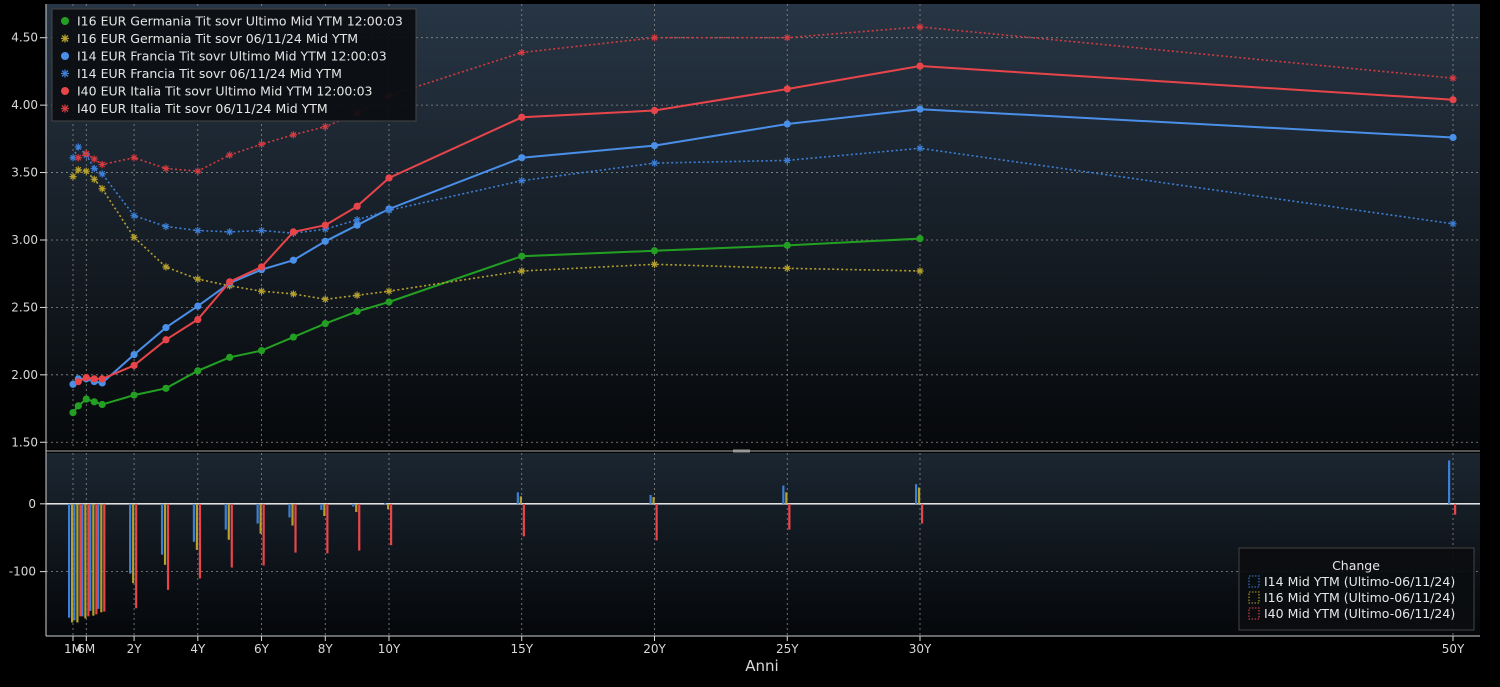  Describe the element at coordinates (761, 666) in the screenshot. I see `x-axis-title: Anni` at that location.